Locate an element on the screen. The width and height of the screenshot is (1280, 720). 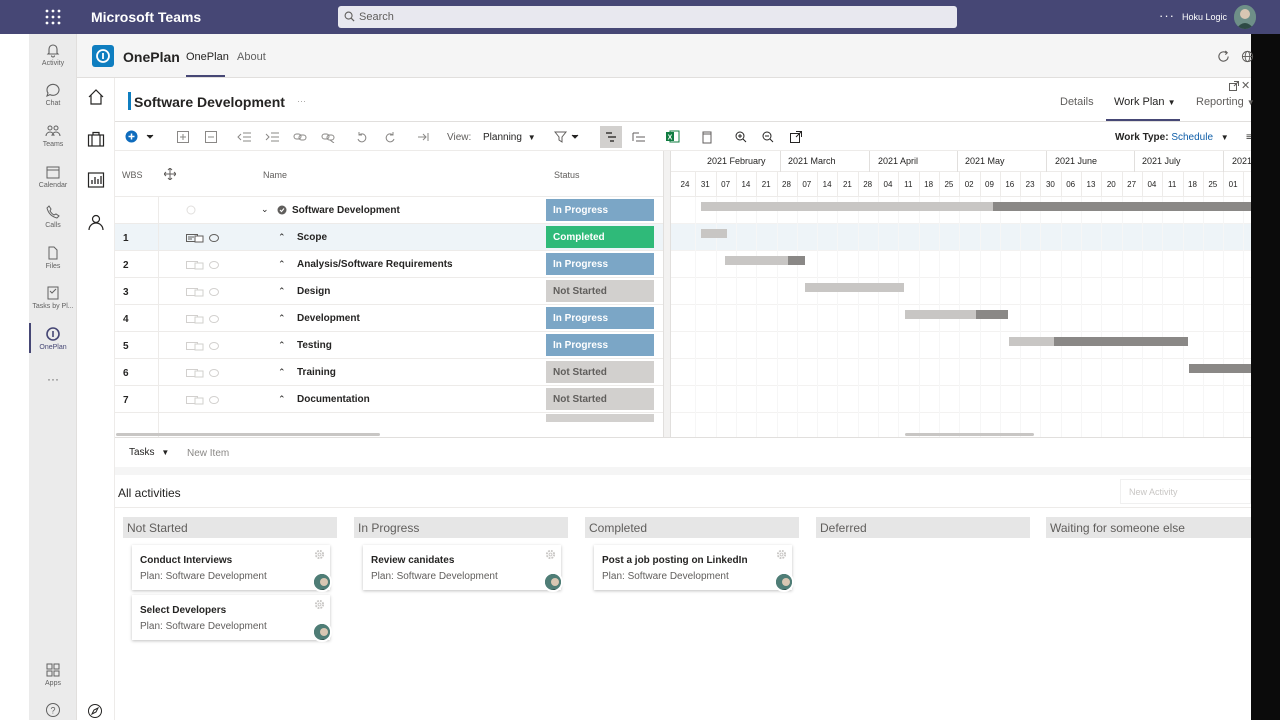
rail-item-calls: Calls is located at coordinates (53, 216).